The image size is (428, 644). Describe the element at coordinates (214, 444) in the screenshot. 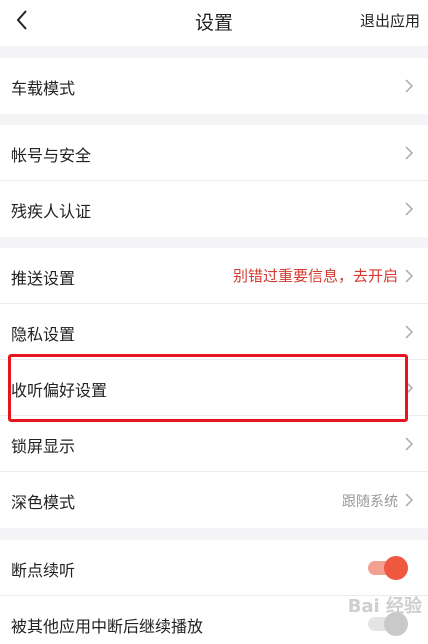

I see `settings-item-lock-screen: 锁屏显示` at that location.